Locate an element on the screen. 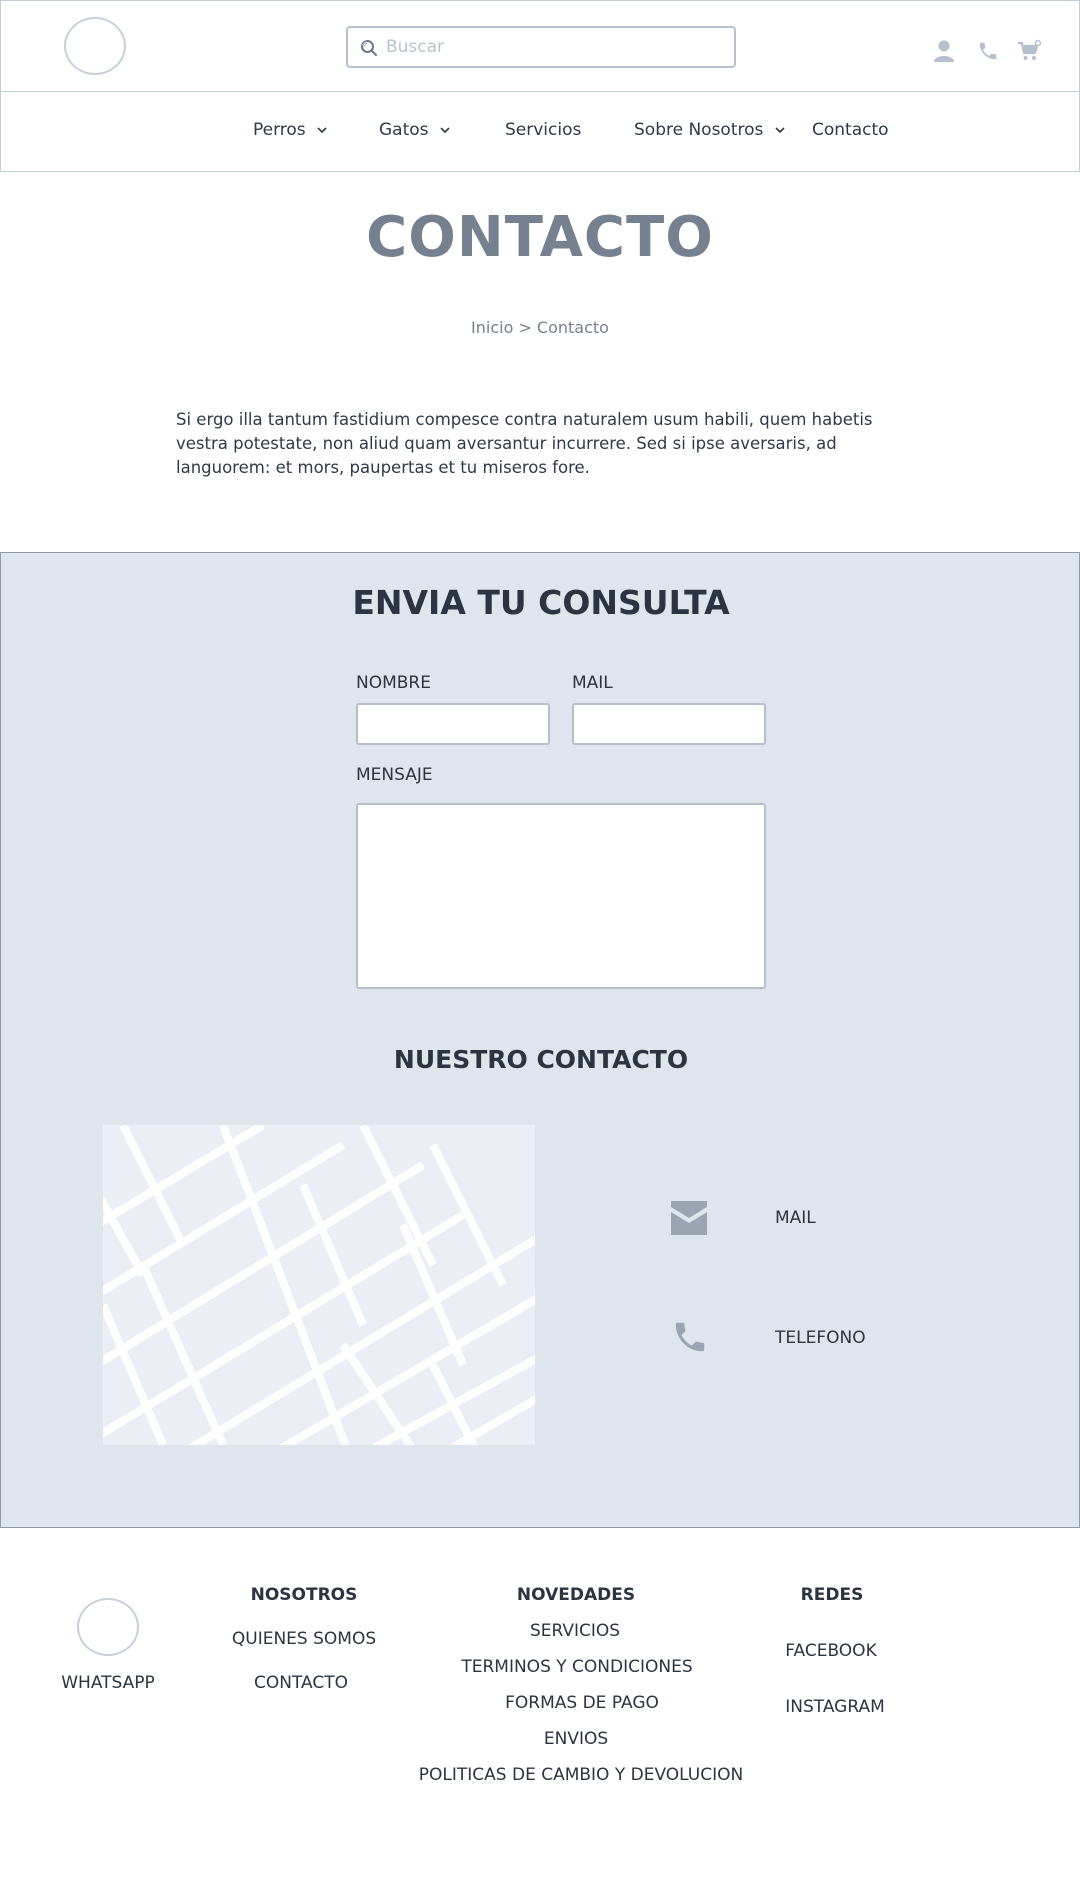 The height and width of the screenshot is (1899, 1080). nav-item-servicios: Servicios is located at coordinates (543, 130).